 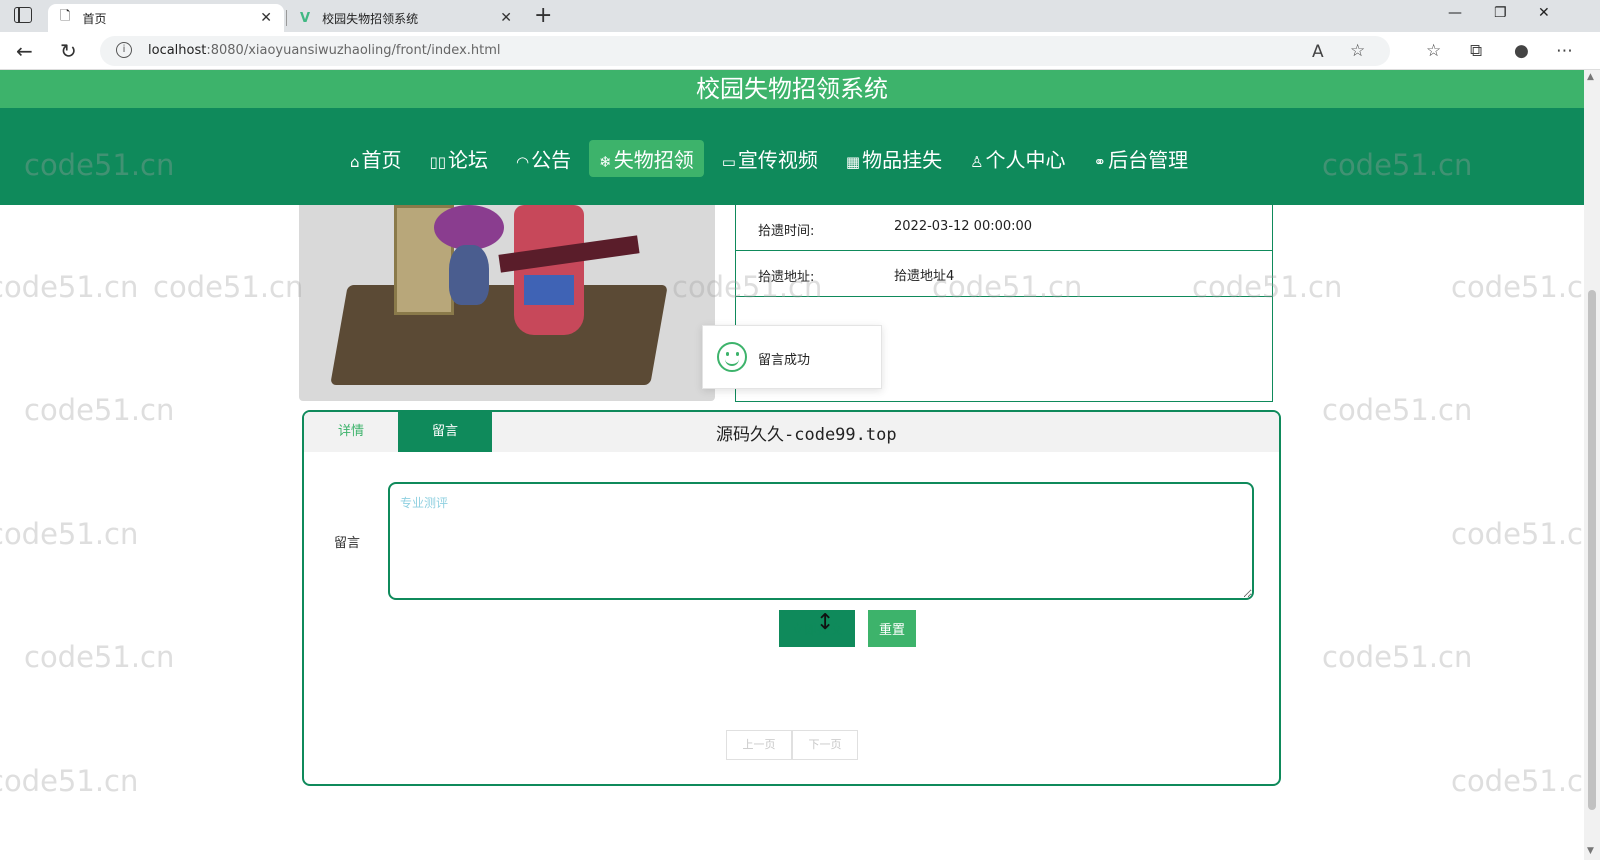 I want to click on tab-title: 首页, so click(x=94, y=18).